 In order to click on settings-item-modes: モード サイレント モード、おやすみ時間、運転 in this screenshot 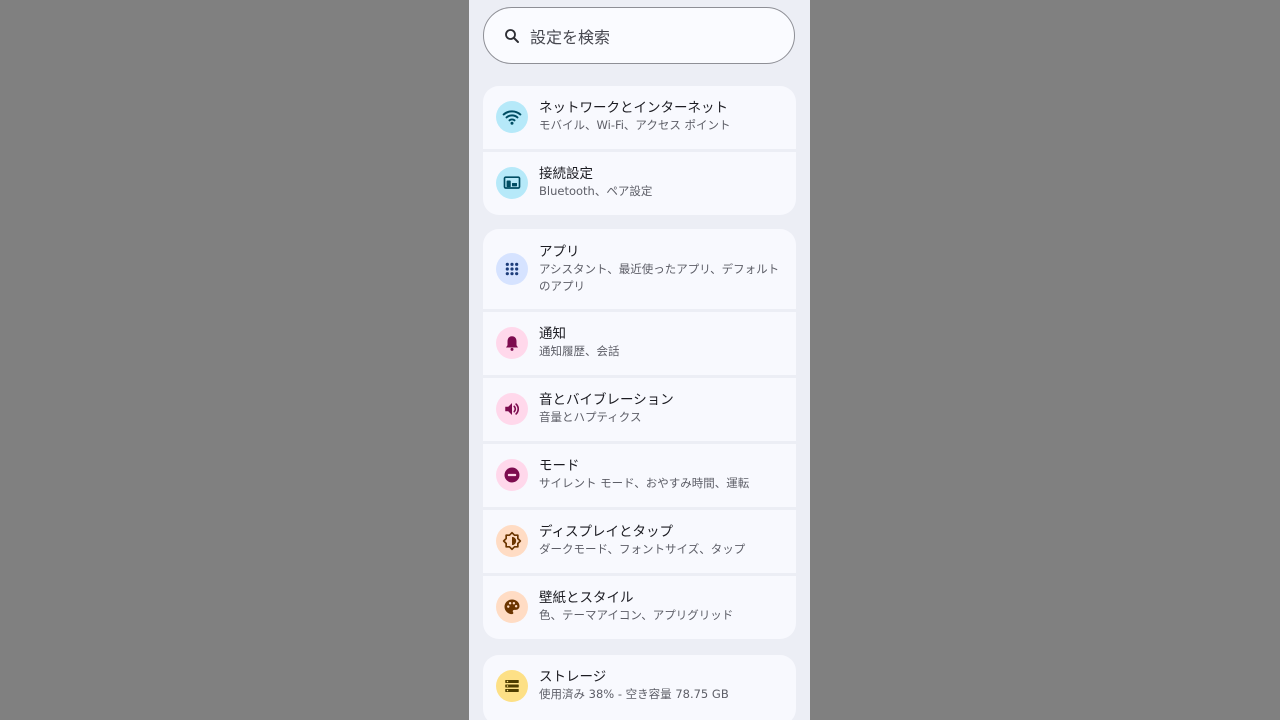, I will do `click(639, 475)`.